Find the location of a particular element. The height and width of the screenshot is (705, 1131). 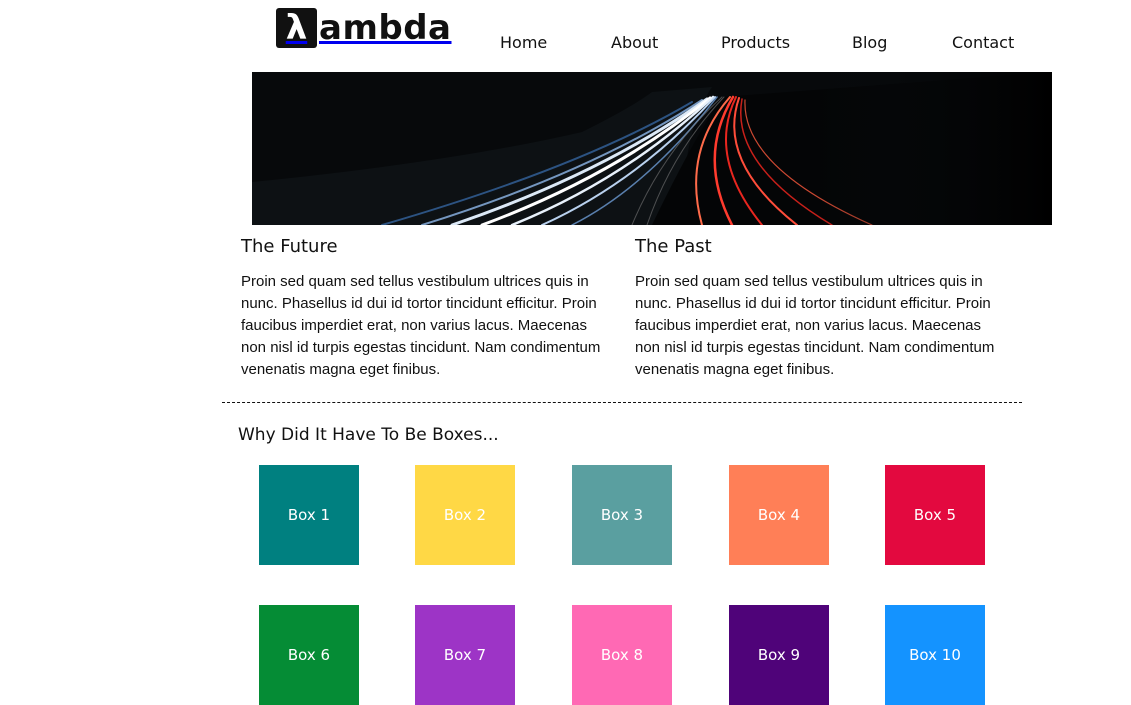

nav-blog: Blog is located at coordinates (869, 43).